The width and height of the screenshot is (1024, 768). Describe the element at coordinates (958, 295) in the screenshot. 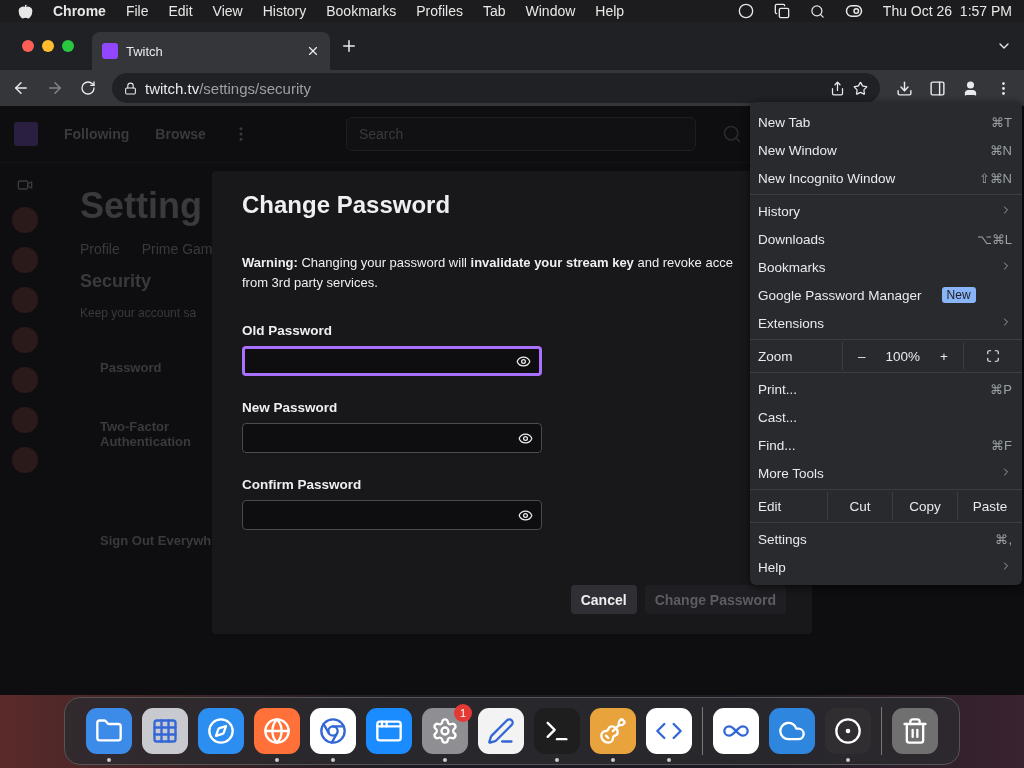

I see `new-badge: New` at that location.